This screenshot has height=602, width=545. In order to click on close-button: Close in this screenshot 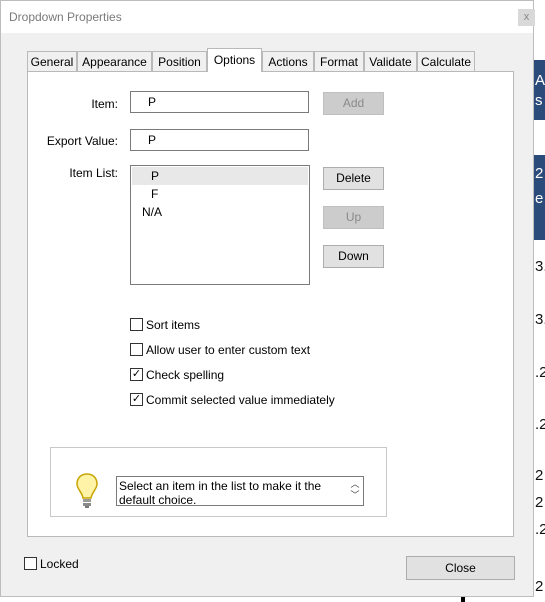, I will do `click(460, 568)`.